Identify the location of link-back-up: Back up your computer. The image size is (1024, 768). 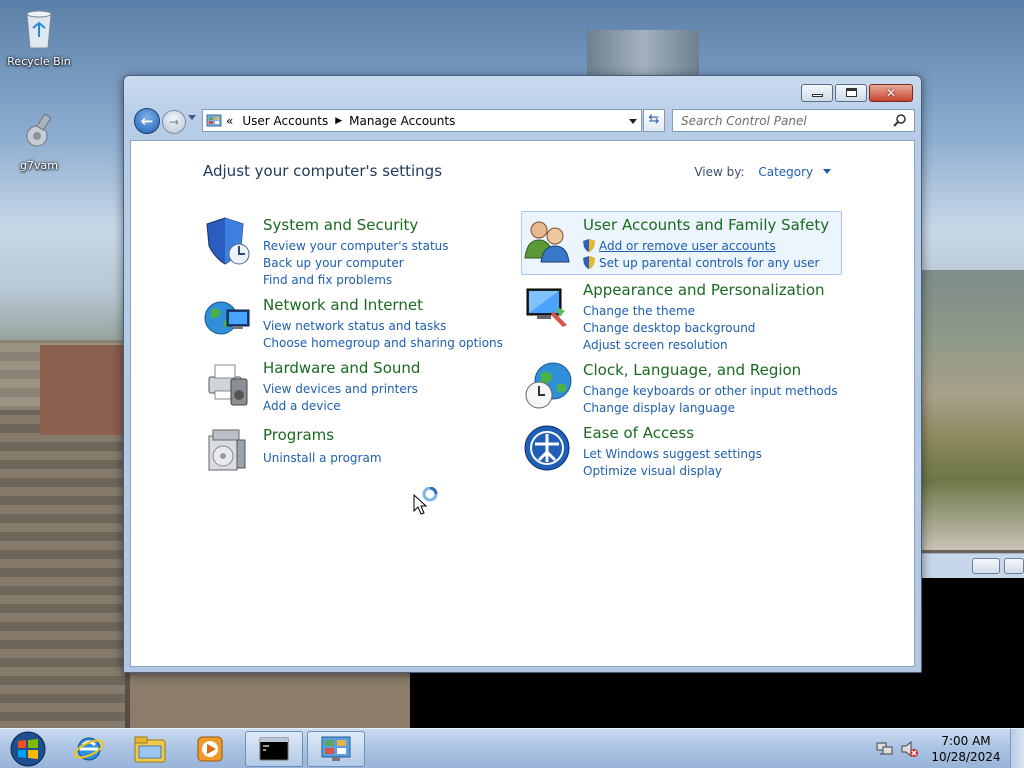
(356, 263).